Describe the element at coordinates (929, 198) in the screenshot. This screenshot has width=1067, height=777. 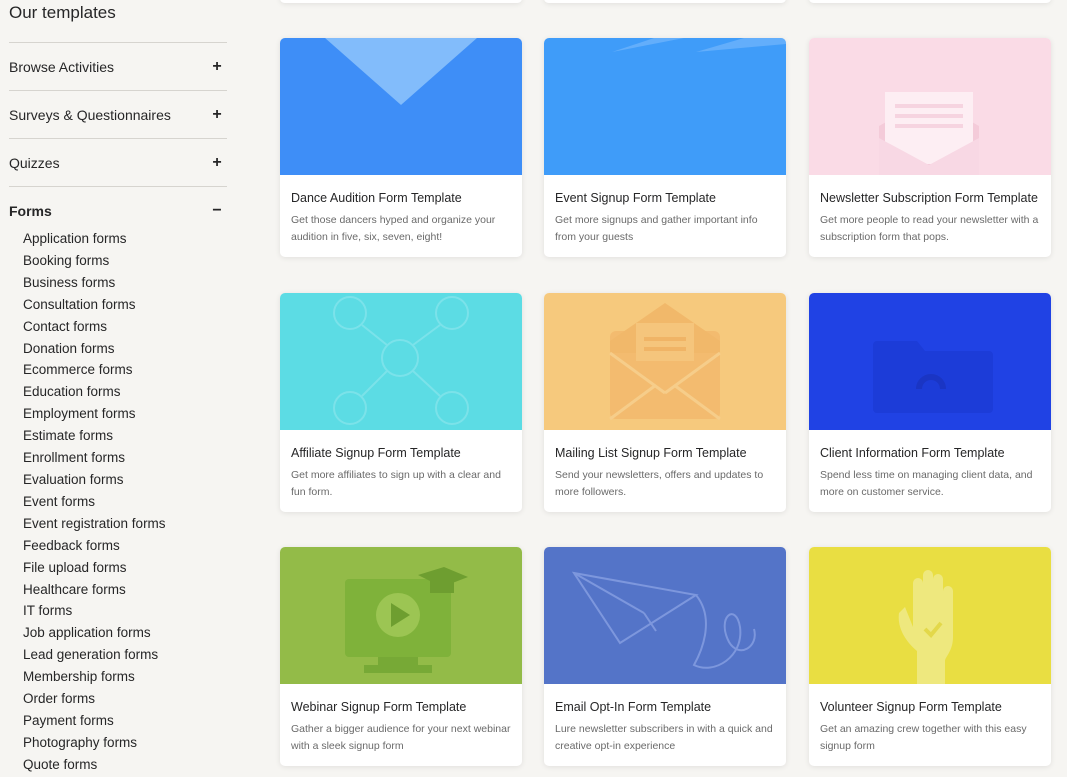
I see `card-title: Newsletter Subscription Form Template` at that location.